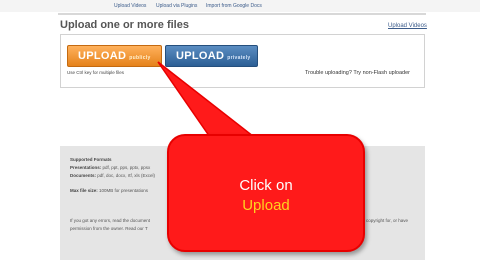 The width and height of the screenshot is (480, 270). Describe the element at coordinates (102, 56) in the screenshot. I see `upload-publicly-label: UPLOAD` at that location.